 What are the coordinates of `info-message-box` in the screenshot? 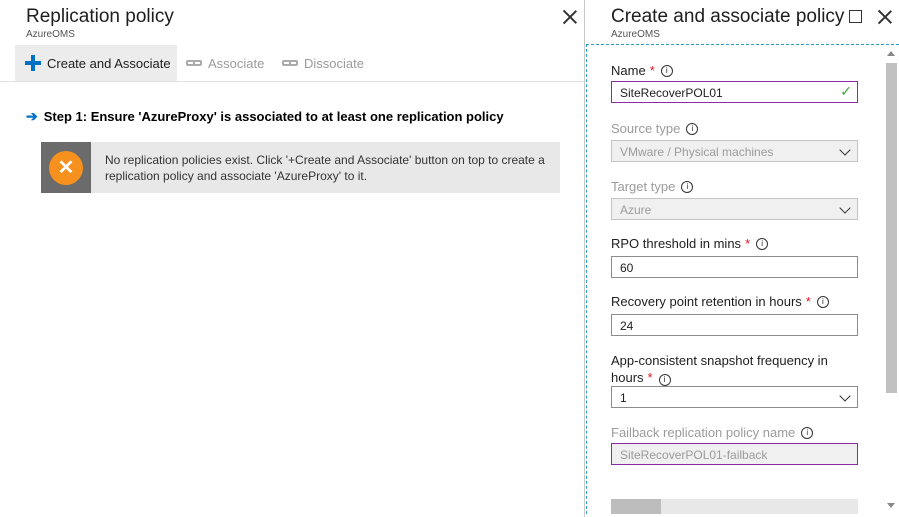 It's located at (734, 506).